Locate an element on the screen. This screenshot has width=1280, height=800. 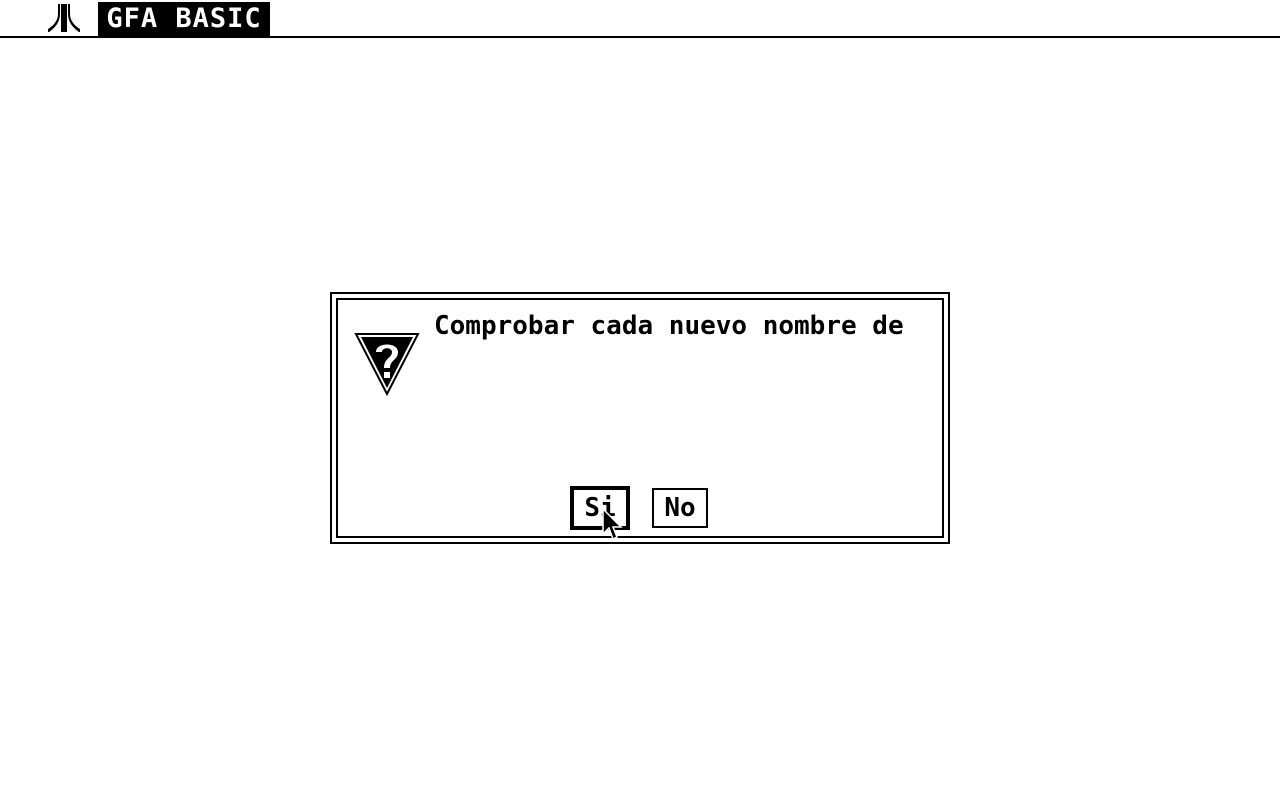
si-button: Si is located at coordinates (600, 508).